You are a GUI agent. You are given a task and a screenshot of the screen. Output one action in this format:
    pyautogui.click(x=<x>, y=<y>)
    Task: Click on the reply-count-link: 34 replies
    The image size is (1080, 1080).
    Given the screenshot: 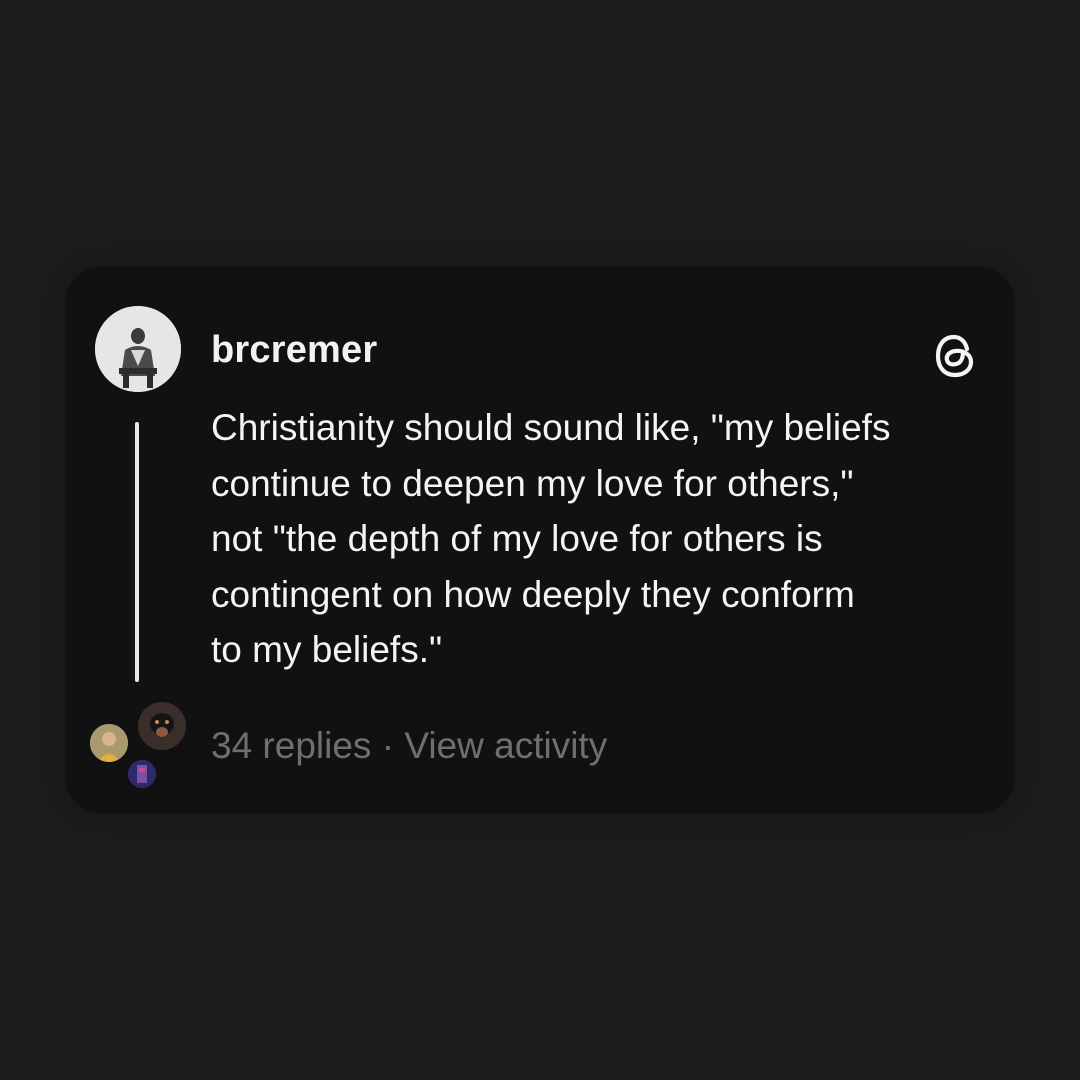 What is the action you would take?
    pyautogui.click(x=291, y=745)
    